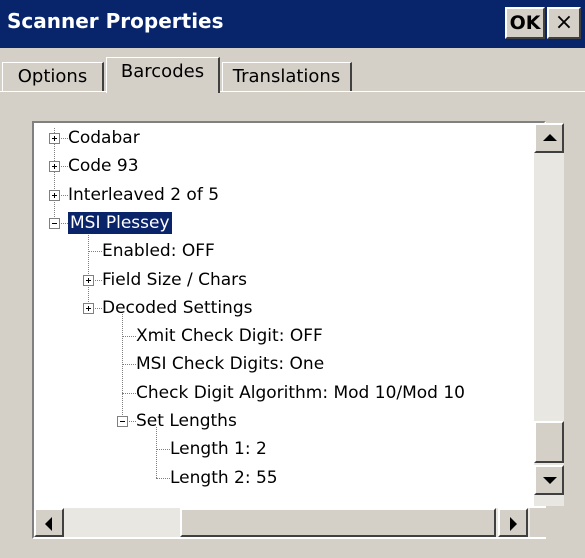 Image resolution: width=585 pixels, height=558 pixels. What do you see at coordinates (53, 77) in the screenshot?
I see `tab-options: Options` at bounding box center [53, 77].